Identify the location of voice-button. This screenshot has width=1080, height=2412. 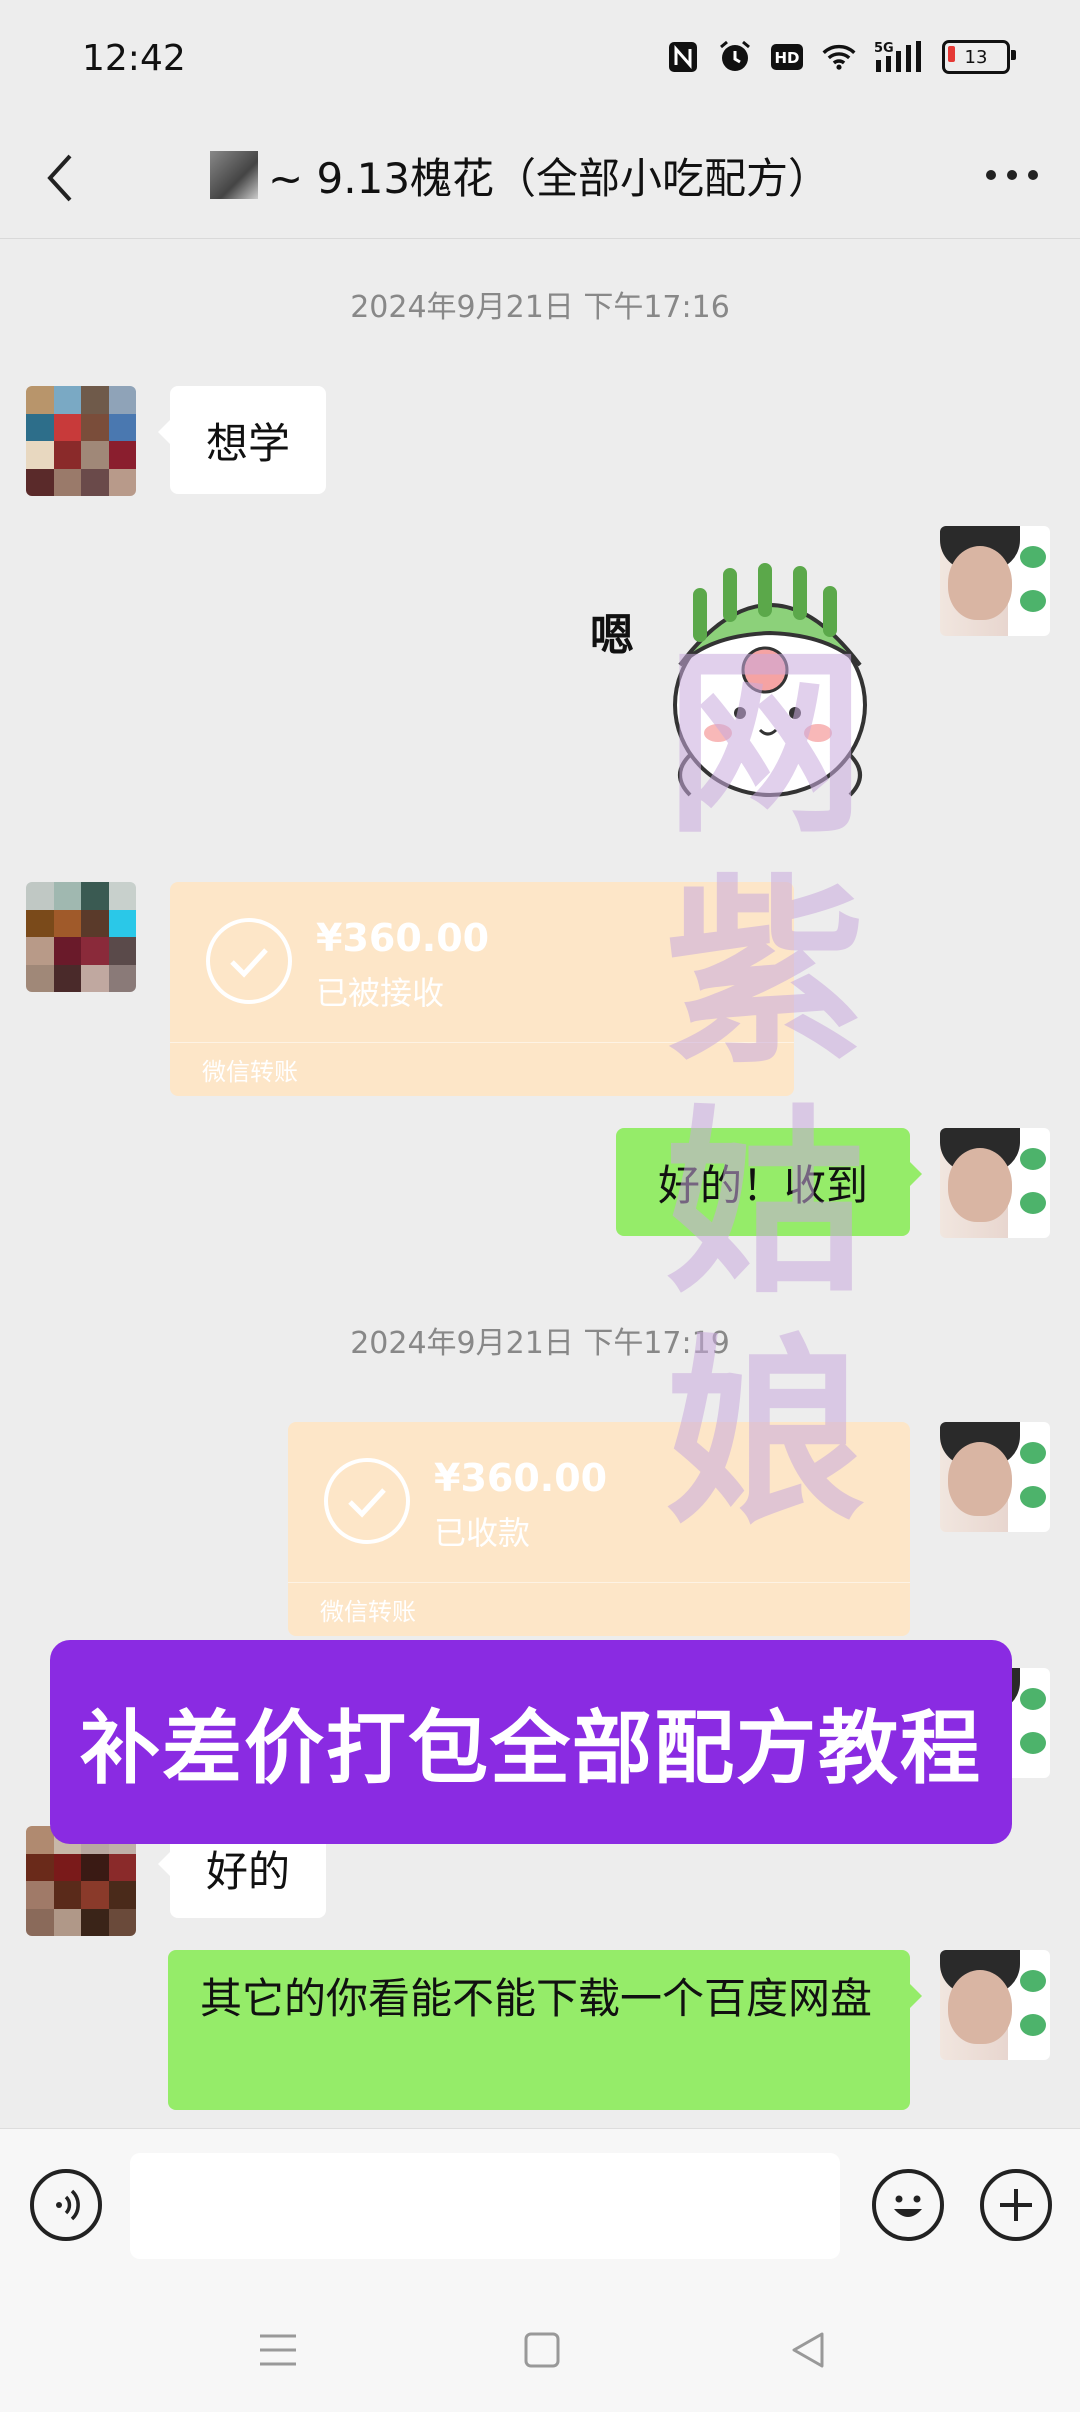
(66, 2205).